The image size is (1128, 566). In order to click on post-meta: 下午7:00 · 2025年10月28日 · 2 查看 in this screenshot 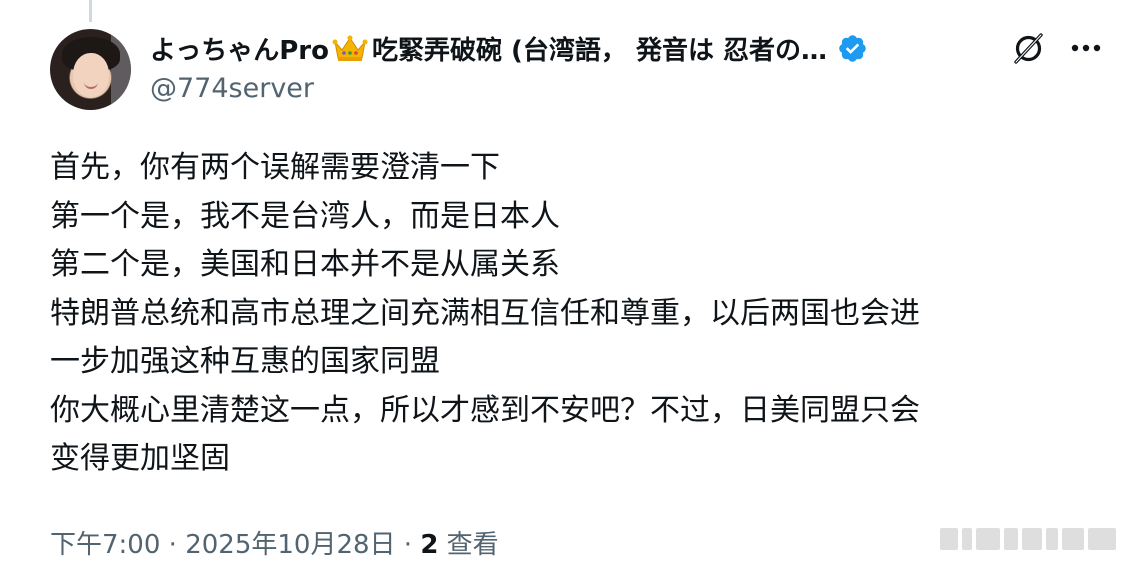, I will do `click(274, 542)`.